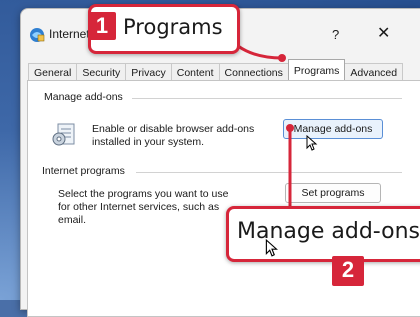  I want to click on step2-callout: Manage add-ons, so click(323, 234).